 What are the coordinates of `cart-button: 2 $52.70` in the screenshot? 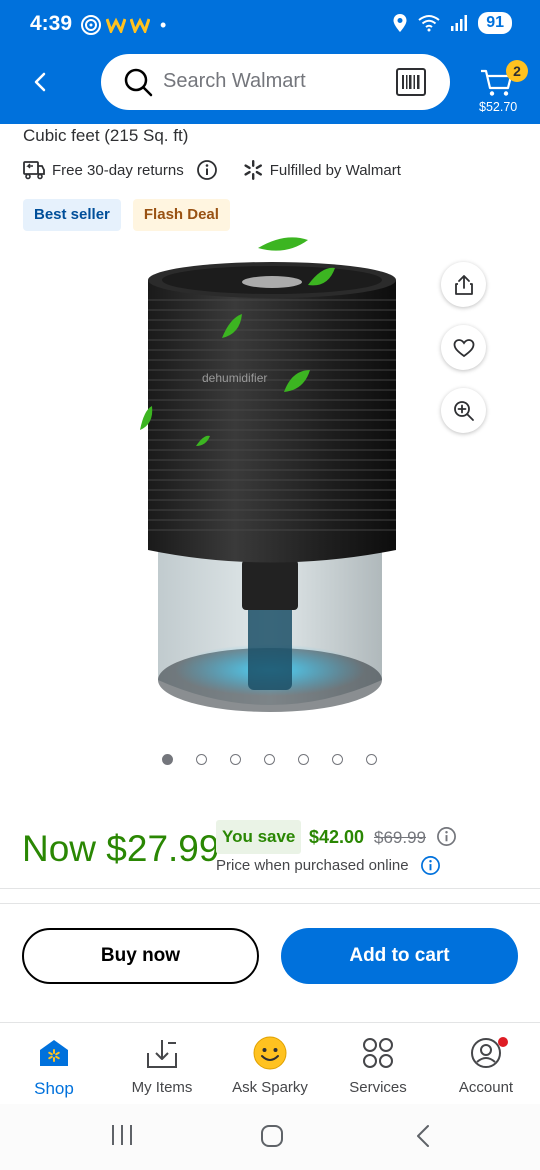 It's located at (502, 88).